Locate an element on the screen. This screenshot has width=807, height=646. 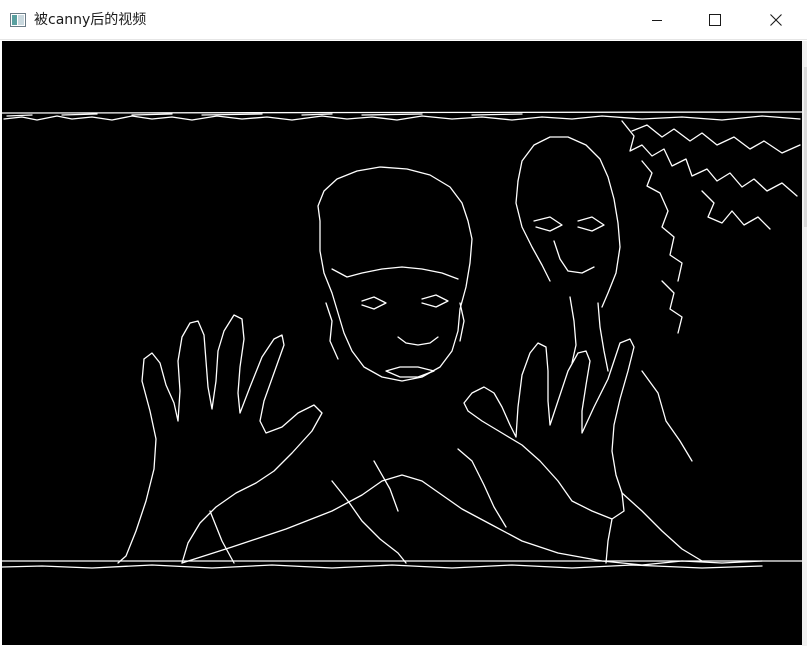
title-bar: 被canny后的视频 is located at coordinates (403, 20).